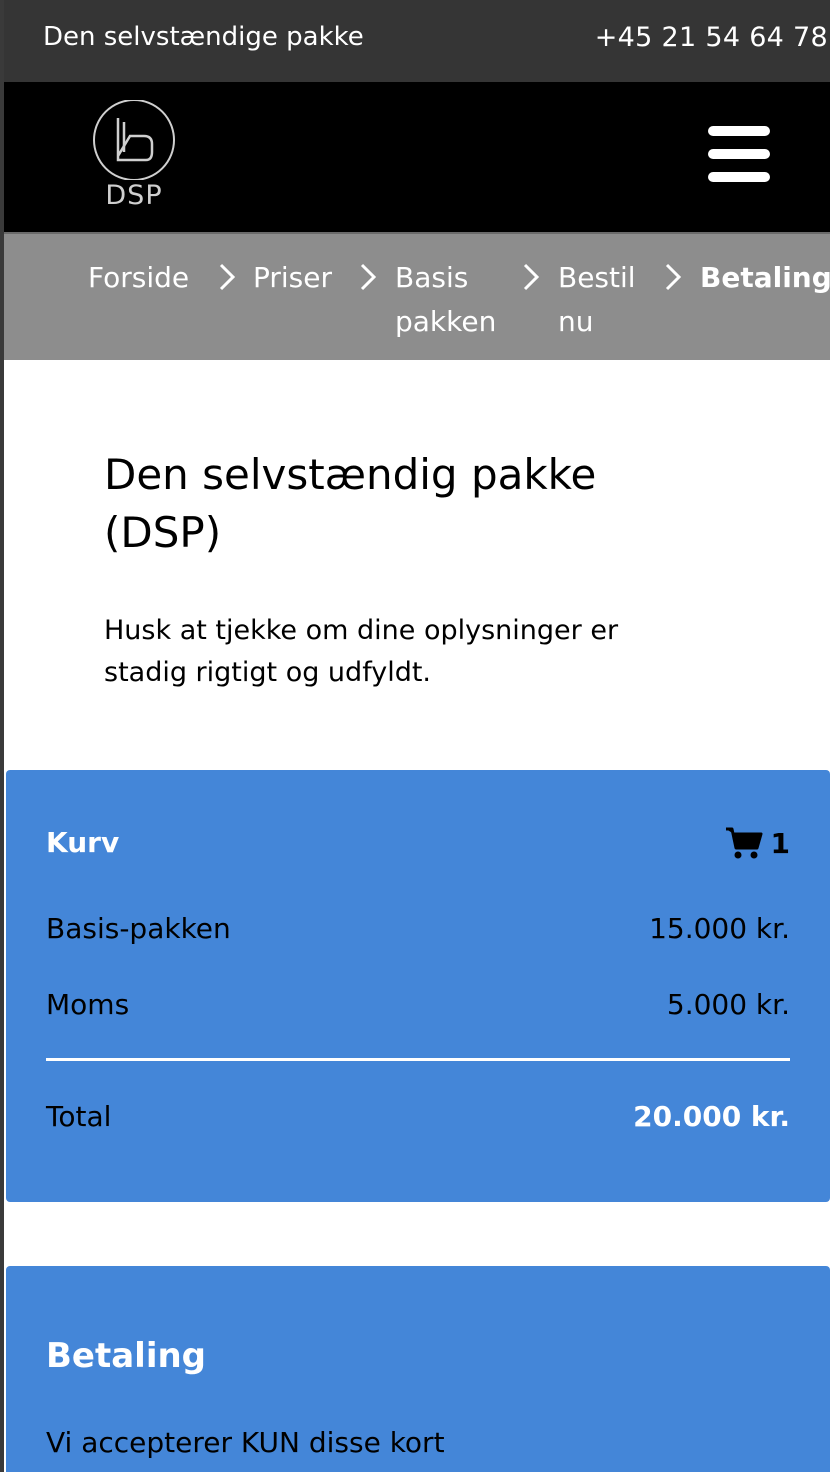  I want to click on top-info-bar: Den selvstændige pakke +45 21 54 64 78, so click(417, 41).